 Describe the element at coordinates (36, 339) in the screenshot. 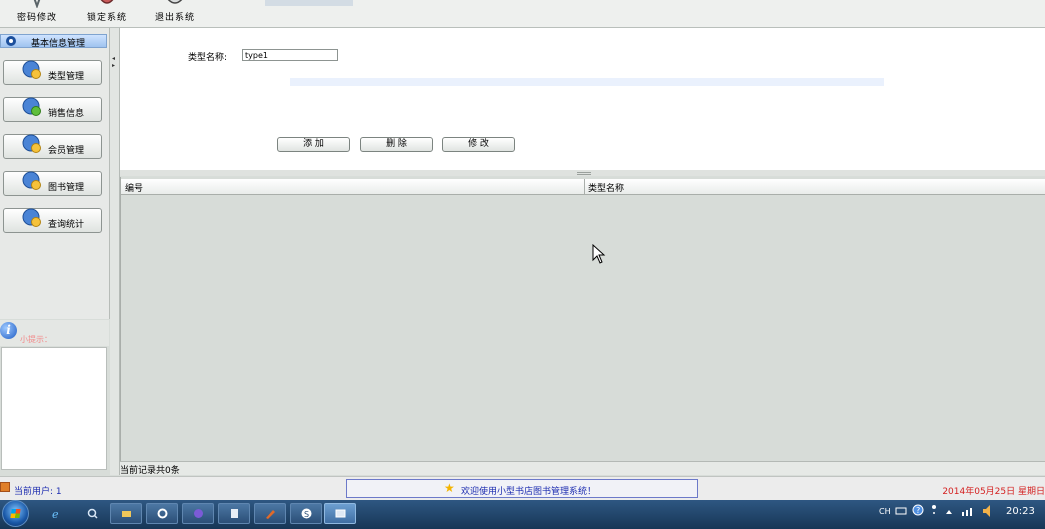

I see `tip-label: 小提示：` at that location.